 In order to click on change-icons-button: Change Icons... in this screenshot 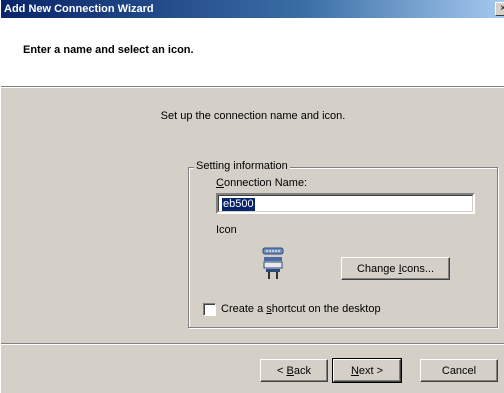, I will do `click(395, 268)`.